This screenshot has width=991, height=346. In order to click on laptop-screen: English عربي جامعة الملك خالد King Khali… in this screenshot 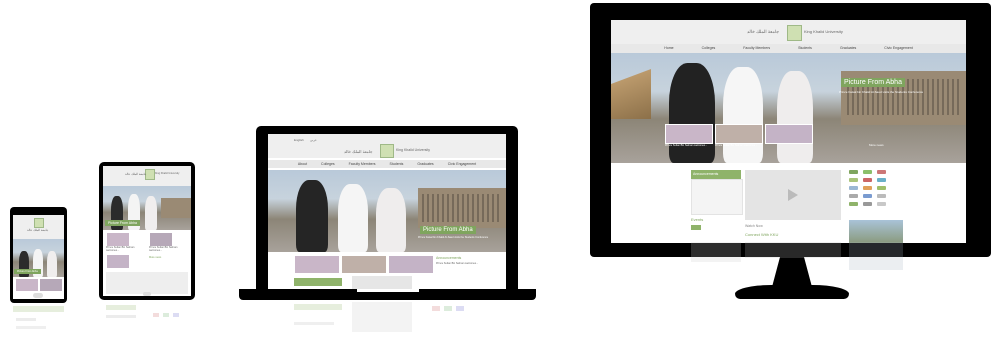, I will do `click(387, 212)`.